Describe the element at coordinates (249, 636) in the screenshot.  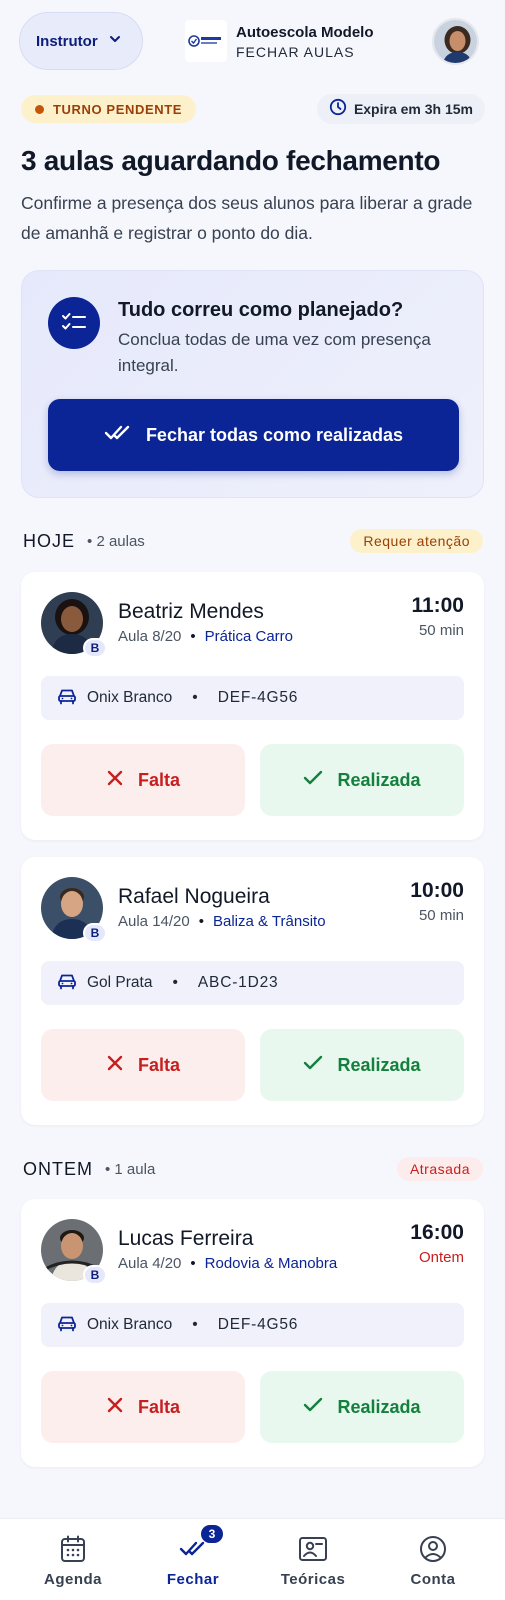
I see `lesson-type: Prática Carro` at that location.